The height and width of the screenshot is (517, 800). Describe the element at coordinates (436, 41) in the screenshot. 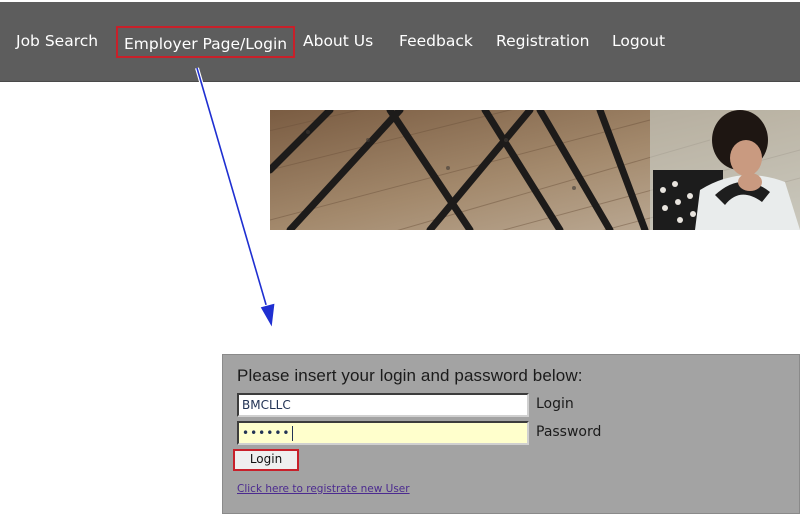

I see `nav-feedback: Feedback` at that location.